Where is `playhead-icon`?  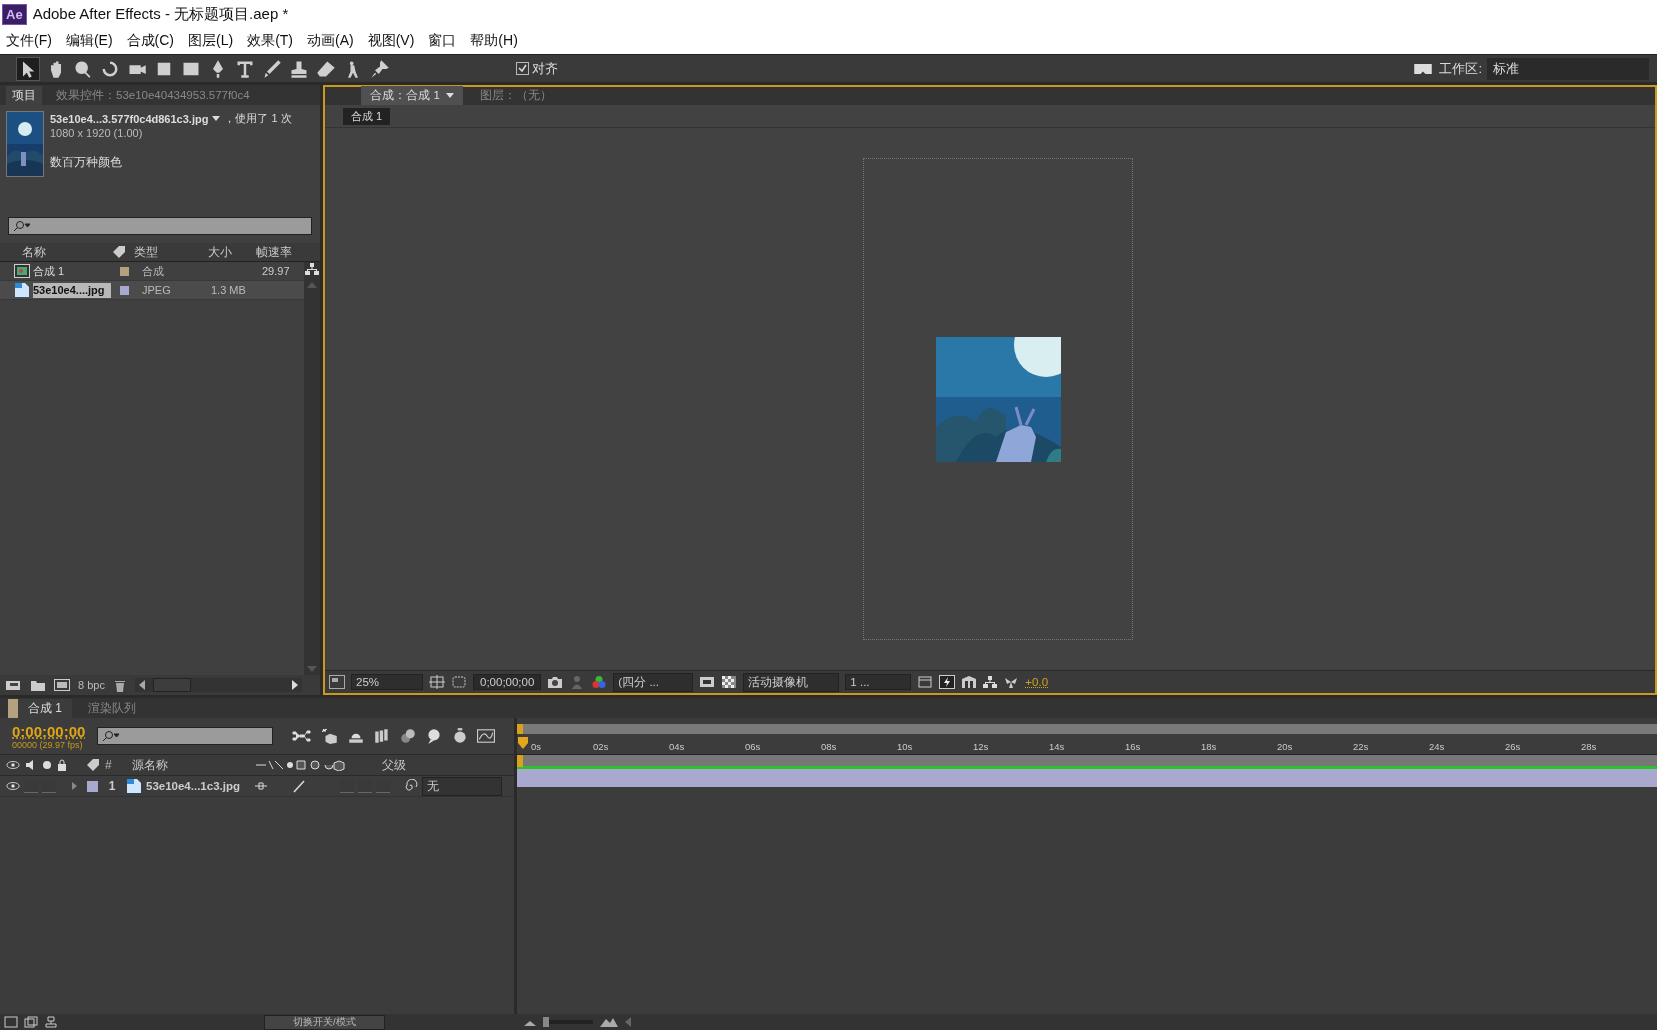
playhead-icon is located at coordinates (523, 743).